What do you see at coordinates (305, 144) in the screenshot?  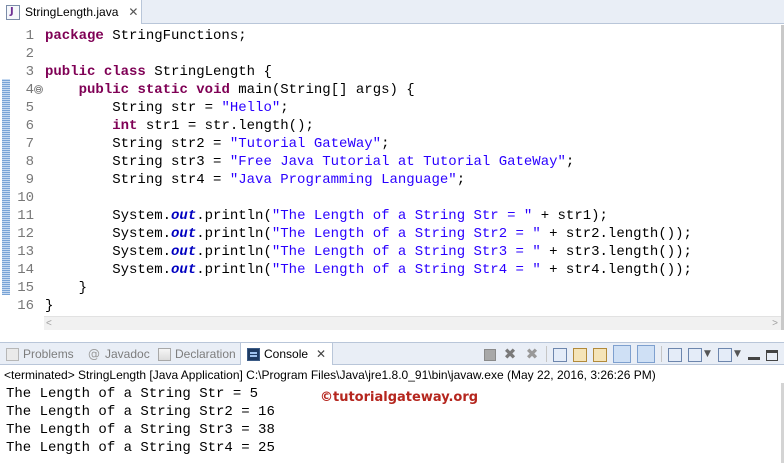 I see `code-string: "Tutorial GateWay"` at bounding box center [305, 144].